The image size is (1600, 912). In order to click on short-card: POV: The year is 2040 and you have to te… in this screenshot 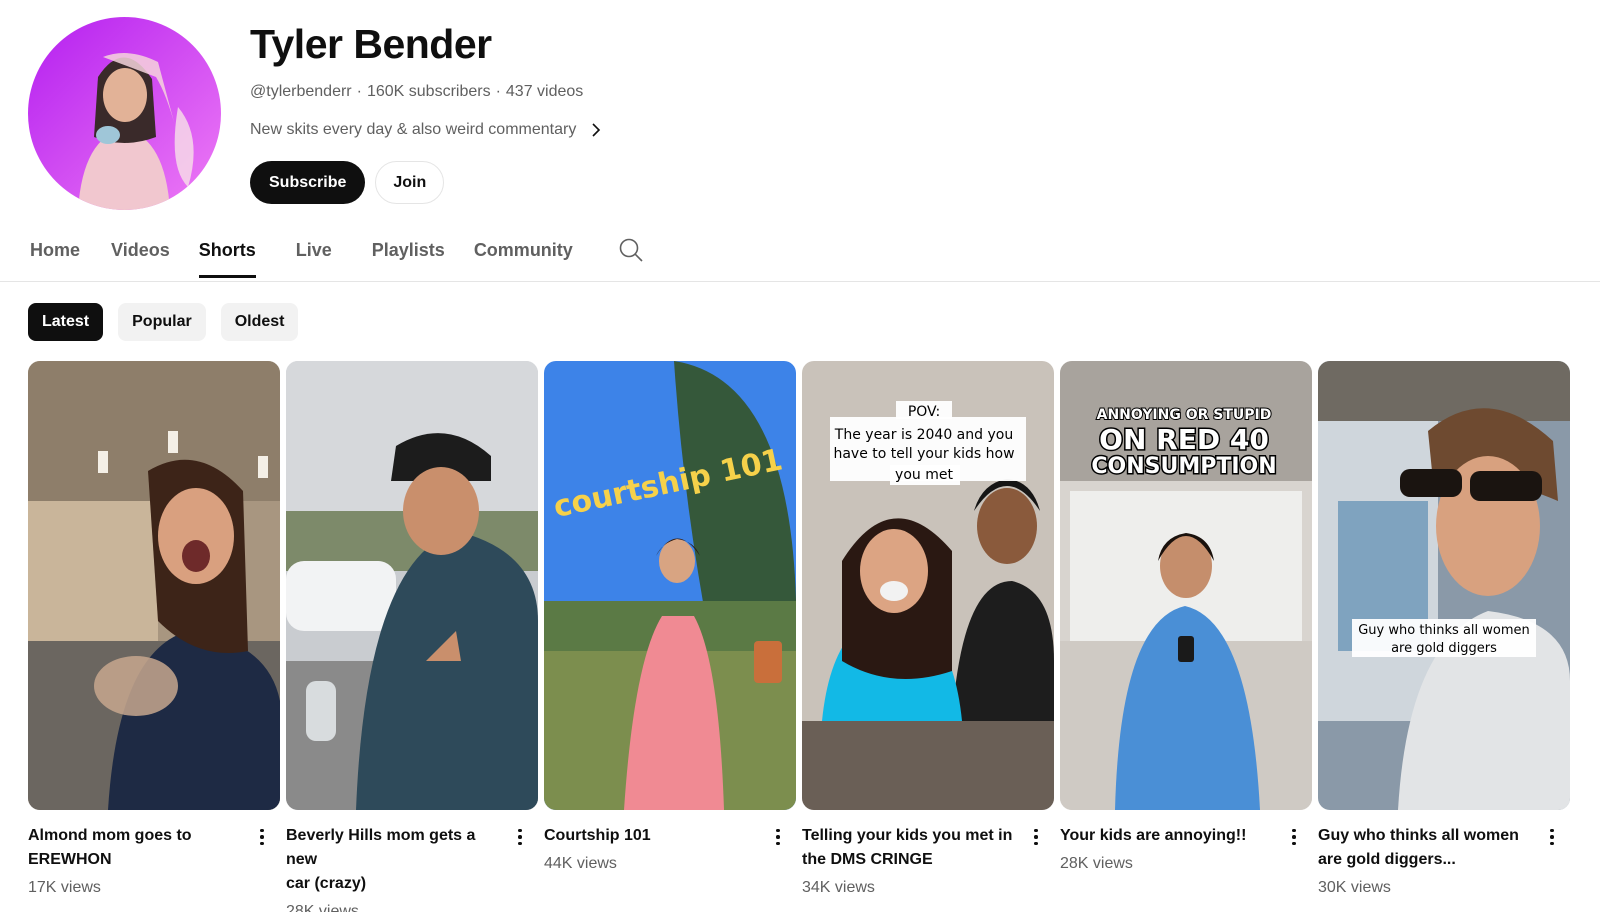, I will do `click(928, 636)`.